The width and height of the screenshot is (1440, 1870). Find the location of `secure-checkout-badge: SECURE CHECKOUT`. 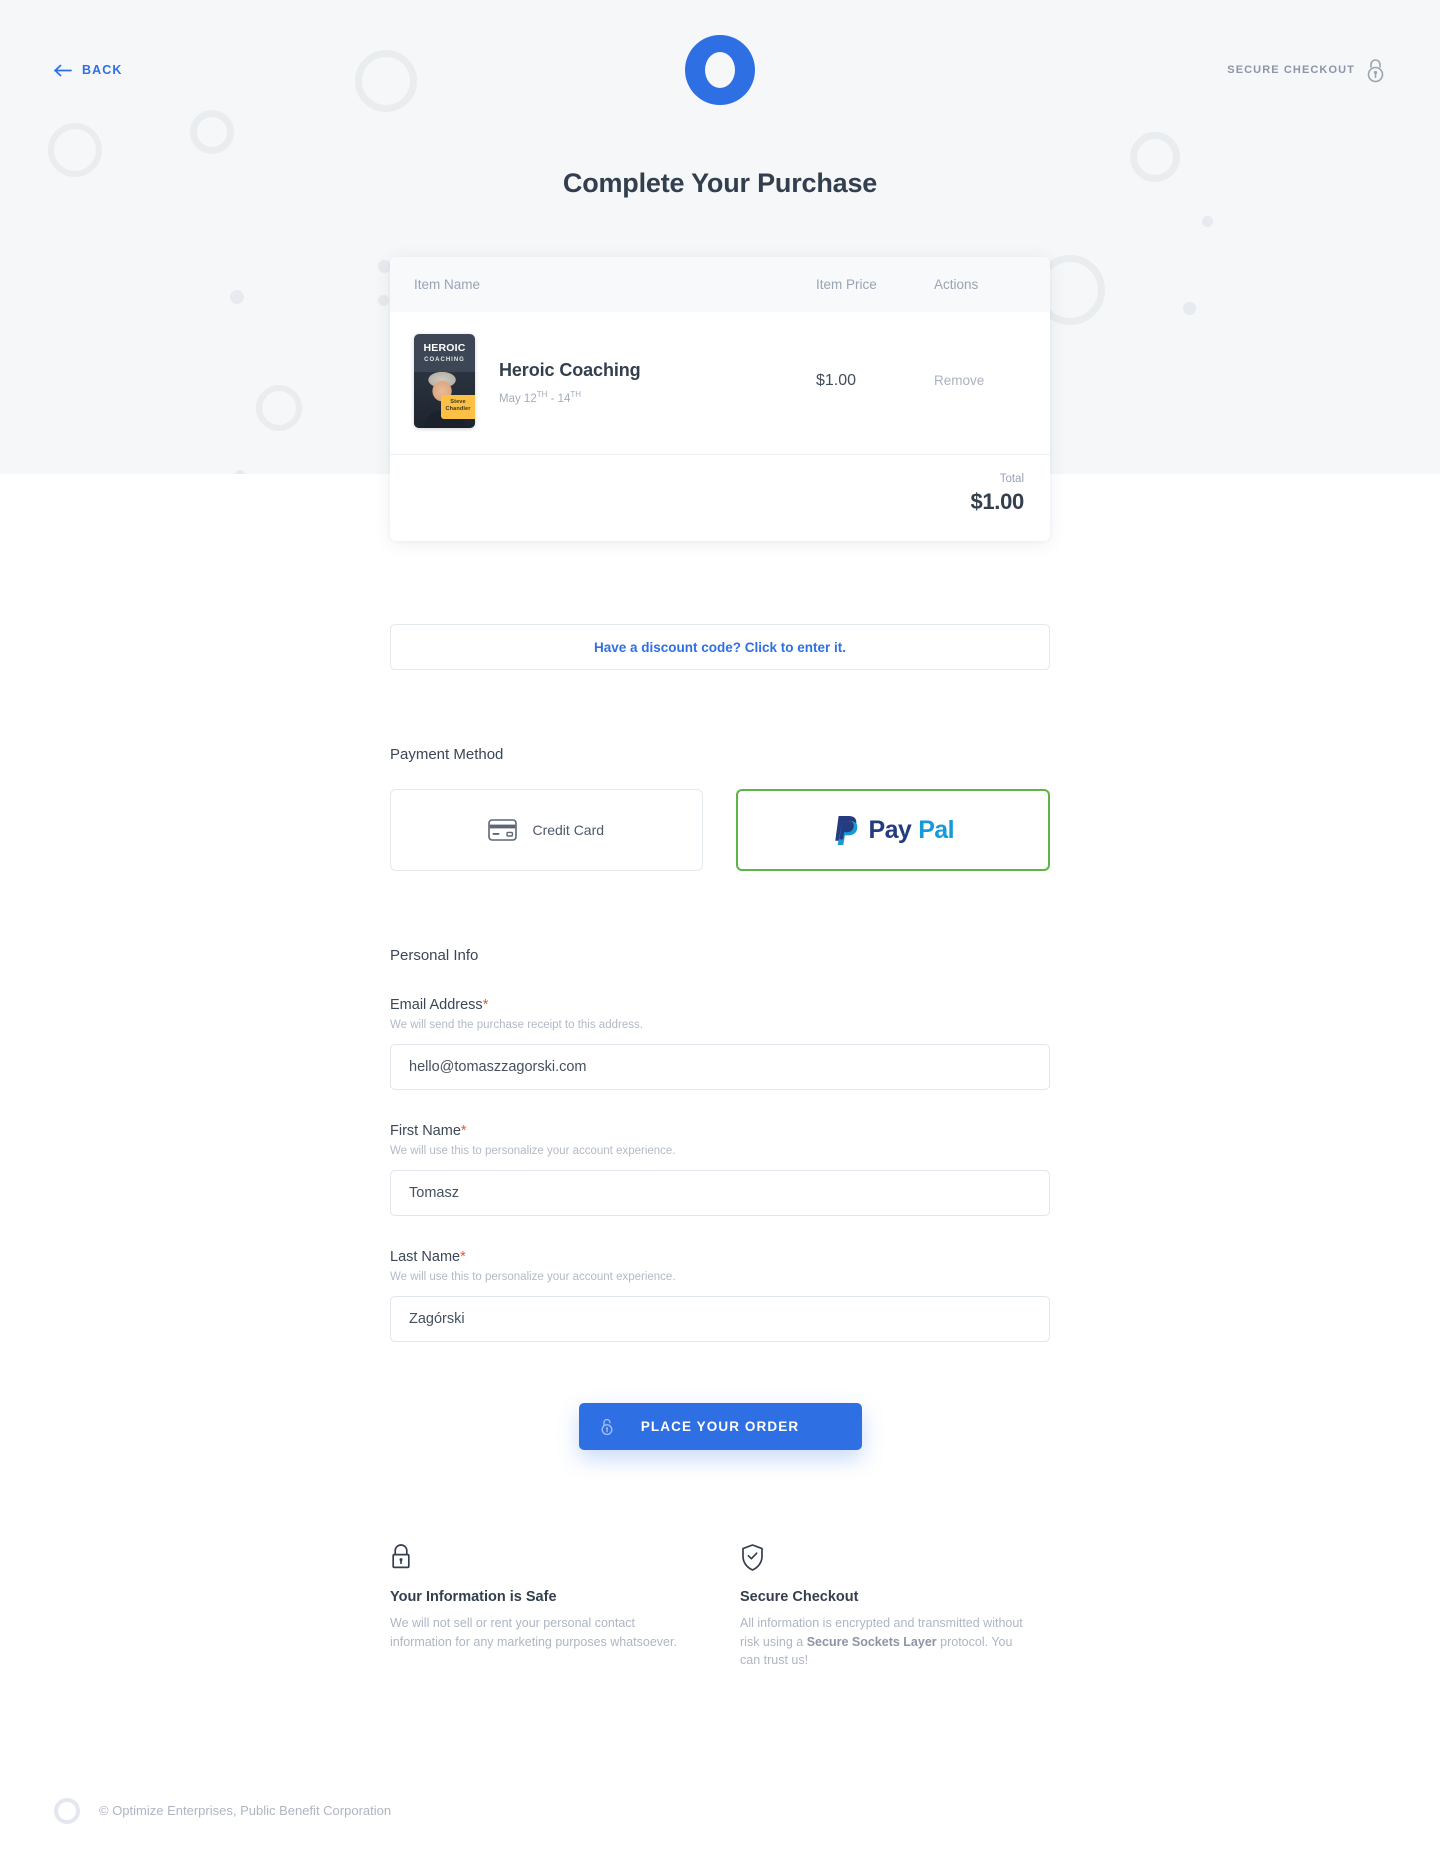

secure-checkout-badge: SECURE CHECKOUT is located at coordinates (1276, 70).